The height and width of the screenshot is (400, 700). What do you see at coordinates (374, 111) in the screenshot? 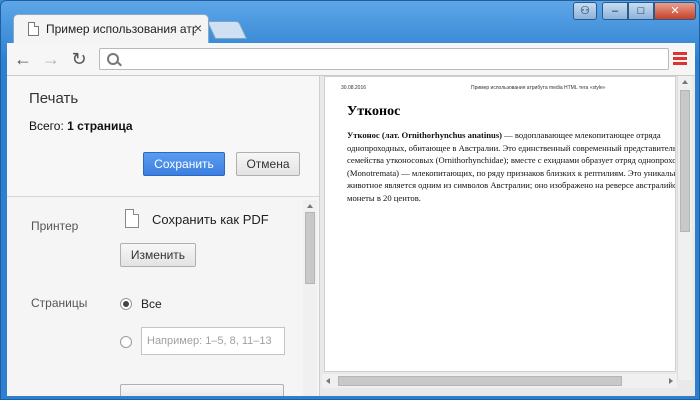
I see `preview-heading: Утконос` at bounding box center [374, 111].